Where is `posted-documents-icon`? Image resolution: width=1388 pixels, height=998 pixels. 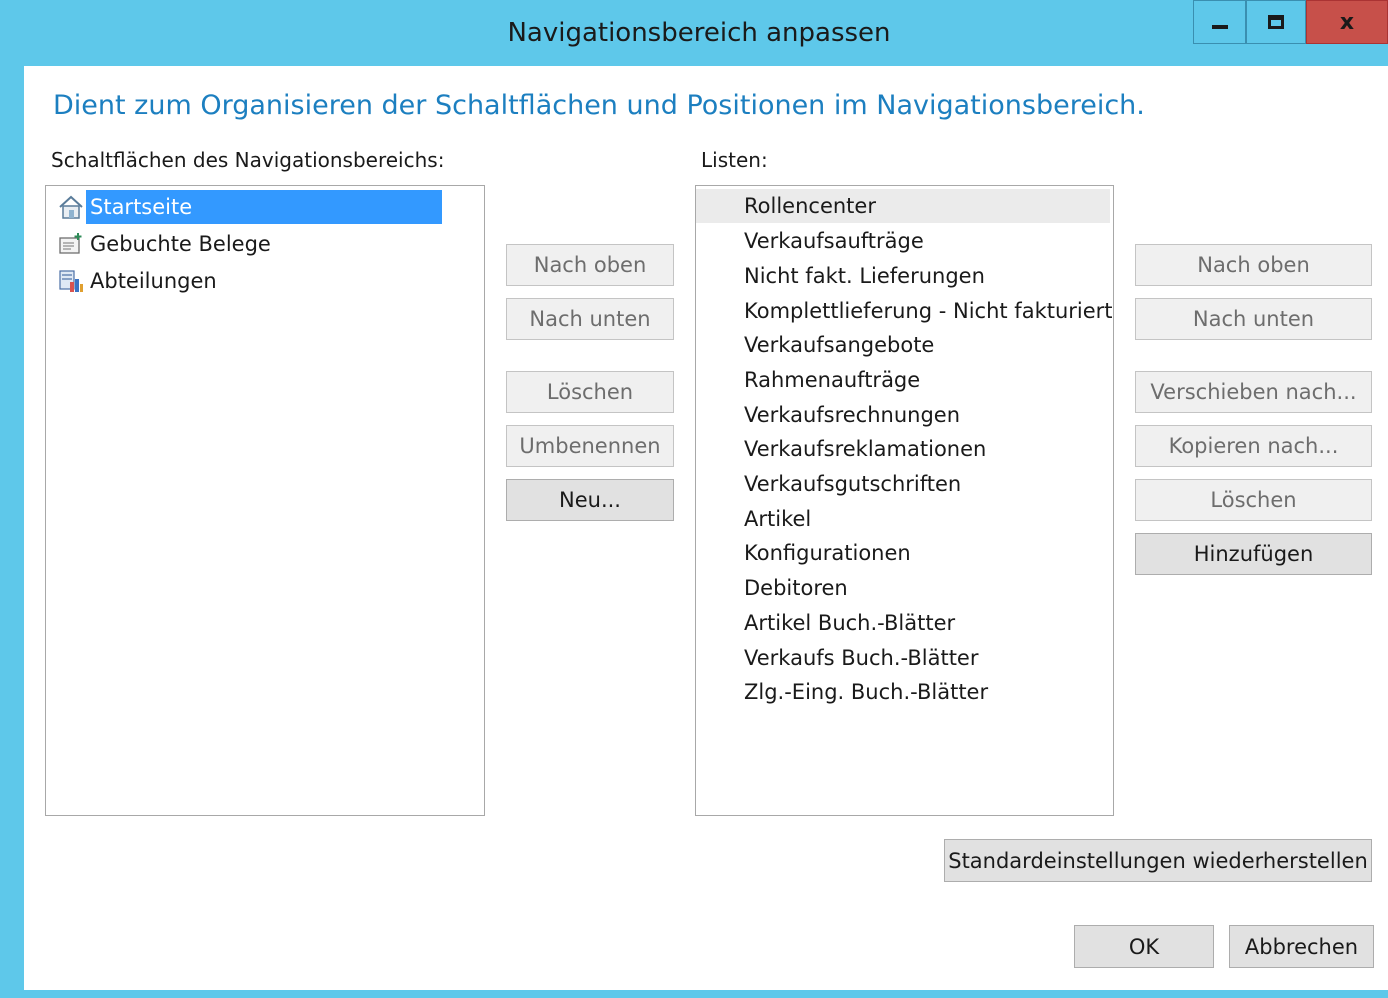 posted-documents-icon is located at coordinates (71, 244).